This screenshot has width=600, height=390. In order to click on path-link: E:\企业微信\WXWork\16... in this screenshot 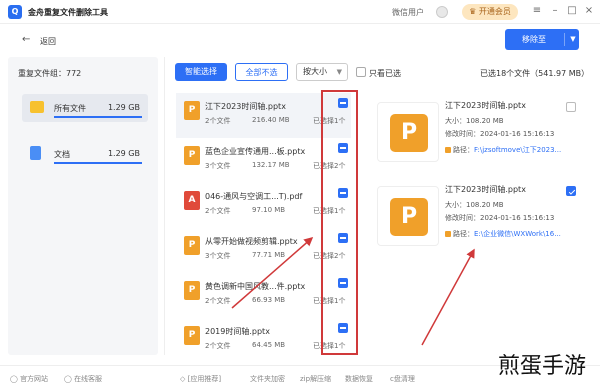, I will do `click(517, 234)`.